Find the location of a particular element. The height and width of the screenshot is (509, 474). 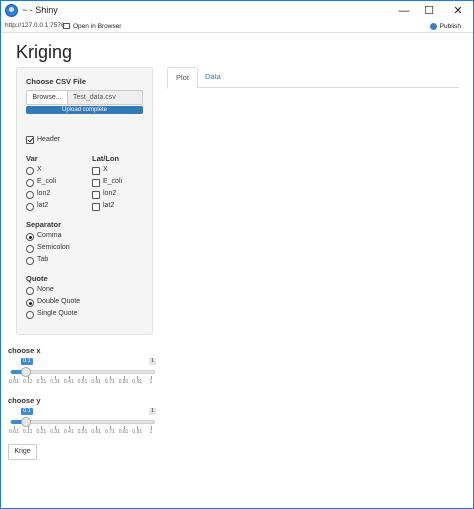

minimize-button: — is located at coordinates (404, 11).